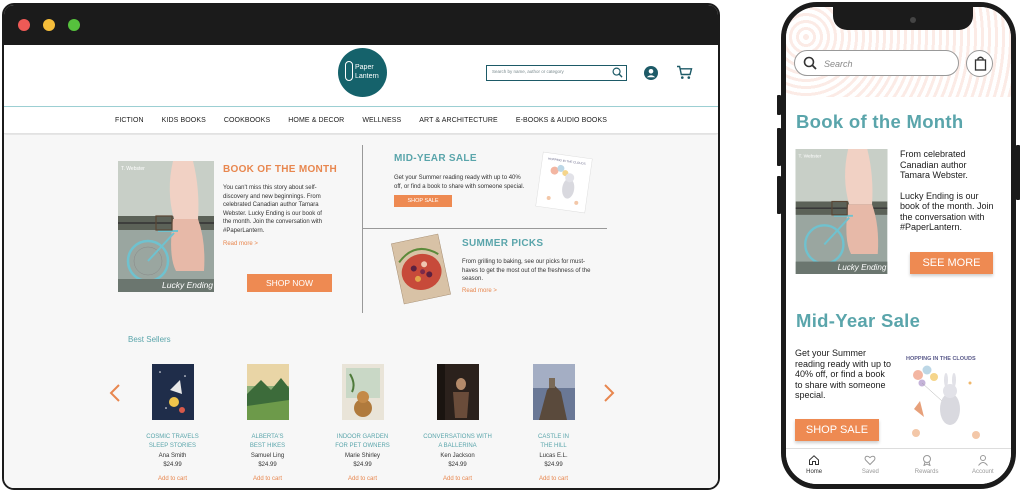 Image resolution: width=1021 pixels, height=491 pixels. I want to click on tab-saved: Saved, so click(870, 466).